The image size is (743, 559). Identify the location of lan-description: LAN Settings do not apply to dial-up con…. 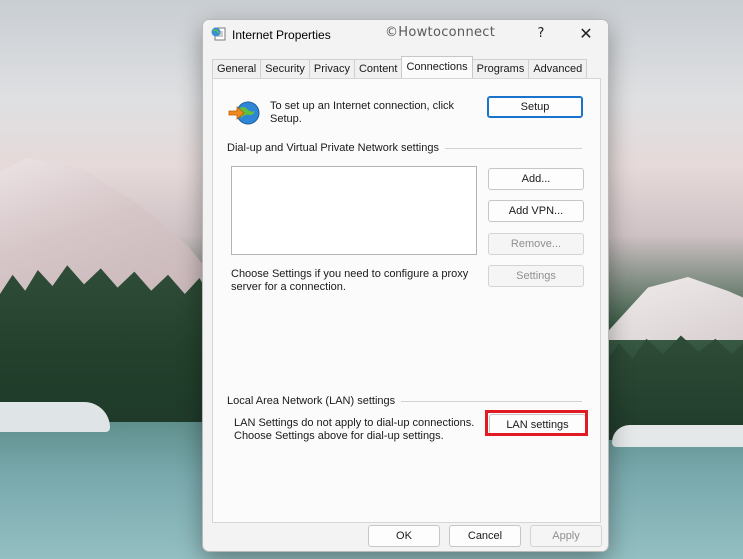
(354, 429).